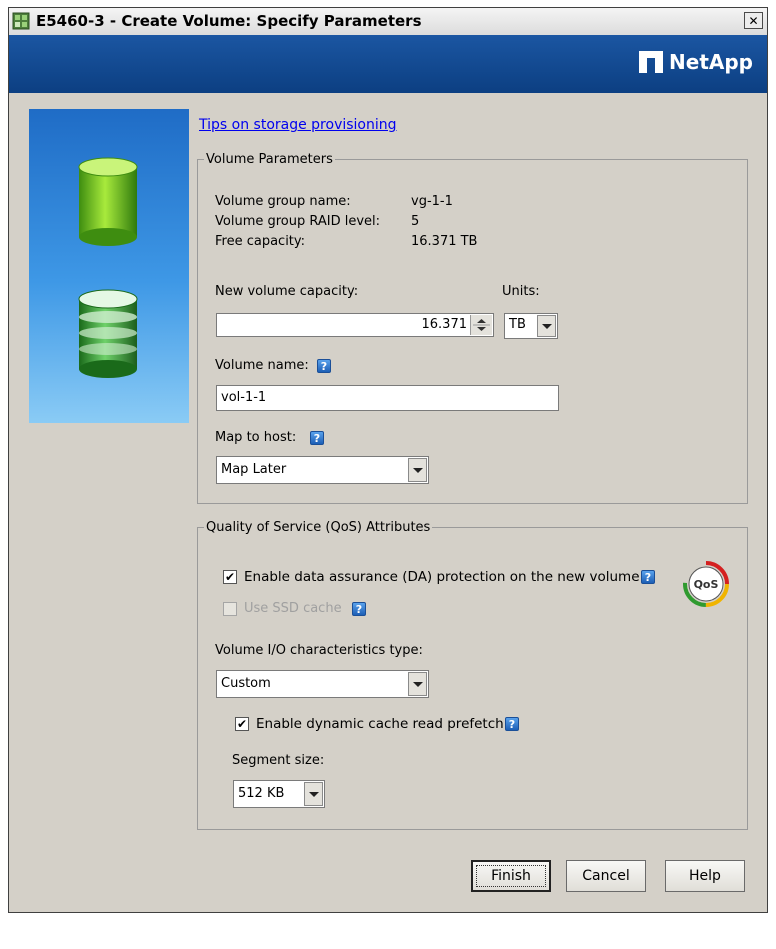 The width and height of the screenshot is (776, 949). I want to click on header-banner: NetApp, so click(388, 64).